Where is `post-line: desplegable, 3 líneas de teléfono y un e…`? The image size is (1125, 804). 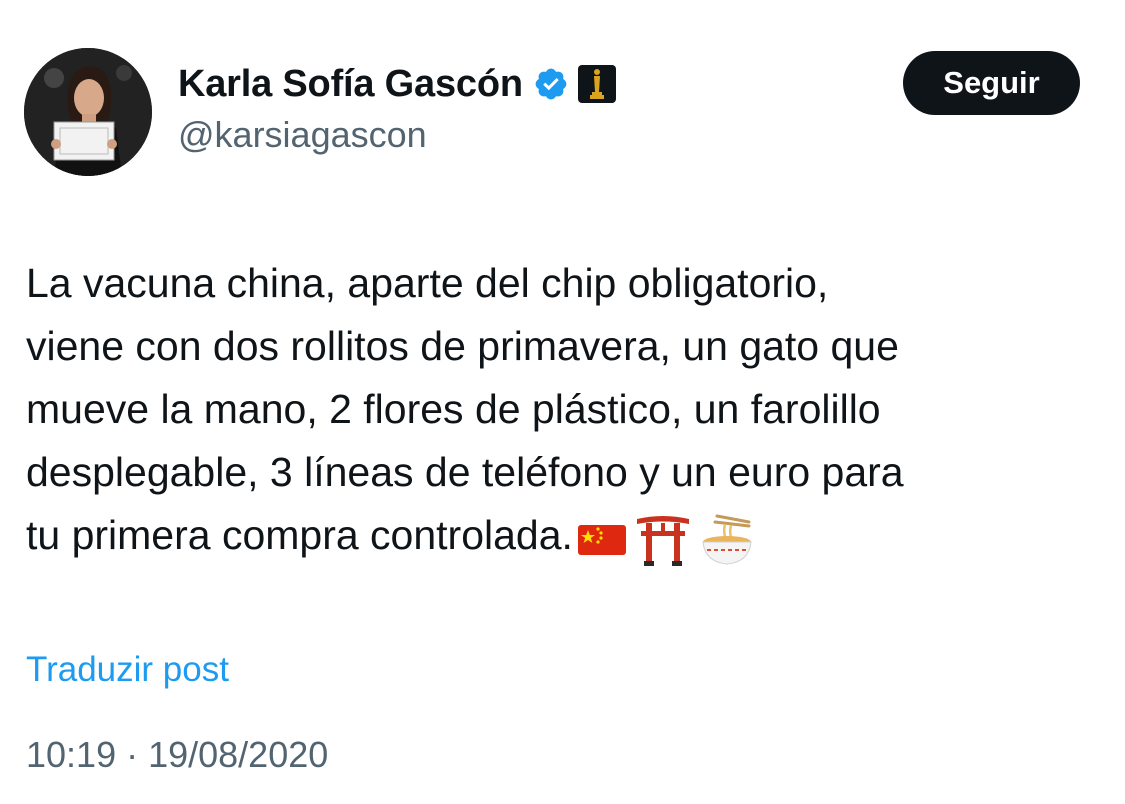
post-line: desplegable, 3 líneas de teléfono y un e… is located at coordinates (465, 472).